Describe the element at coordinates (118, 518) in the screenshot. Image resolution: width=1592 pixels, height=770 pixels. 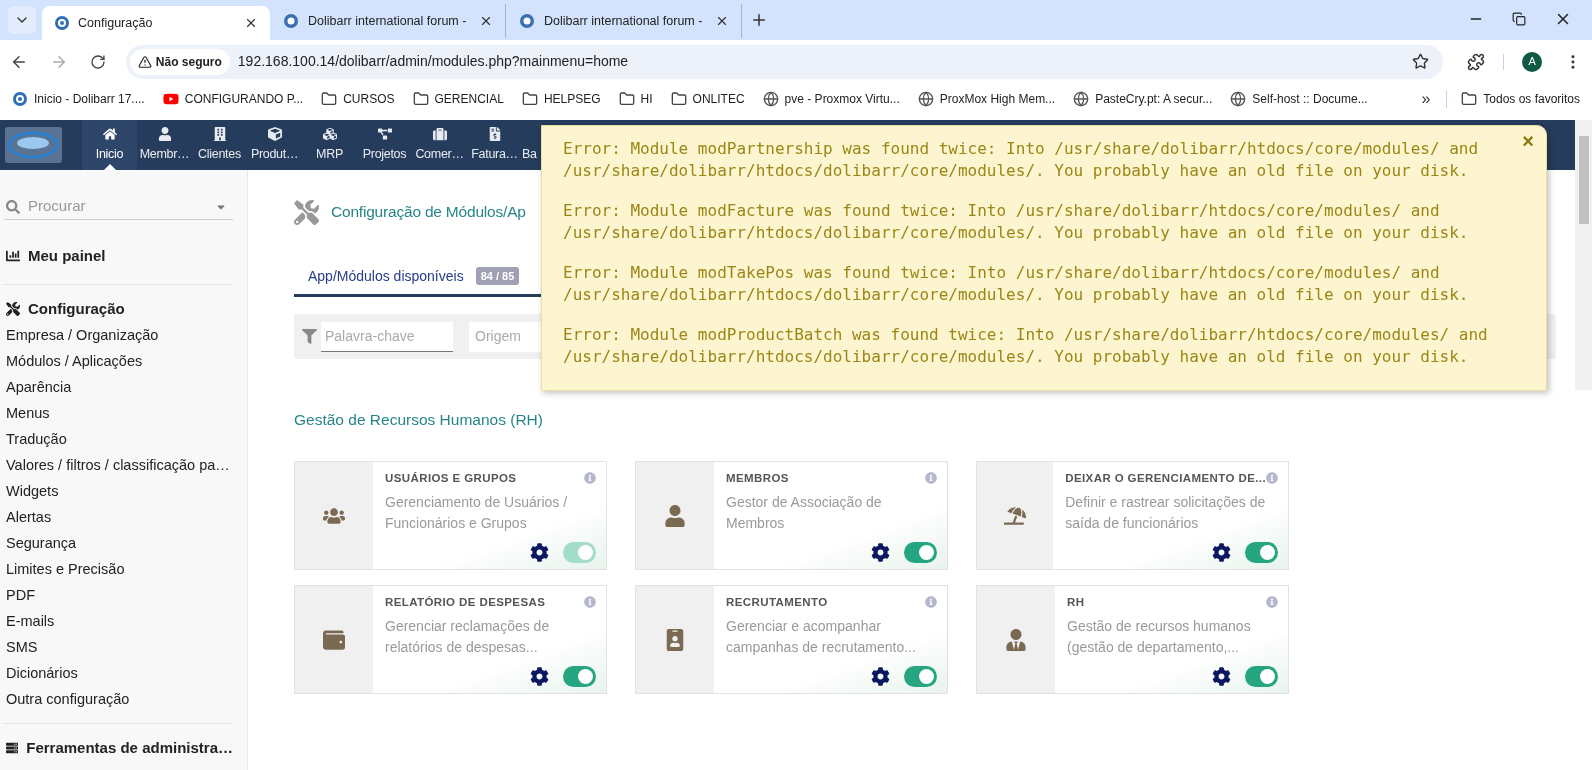
I see `sidebar-item: Alertas` at that location.